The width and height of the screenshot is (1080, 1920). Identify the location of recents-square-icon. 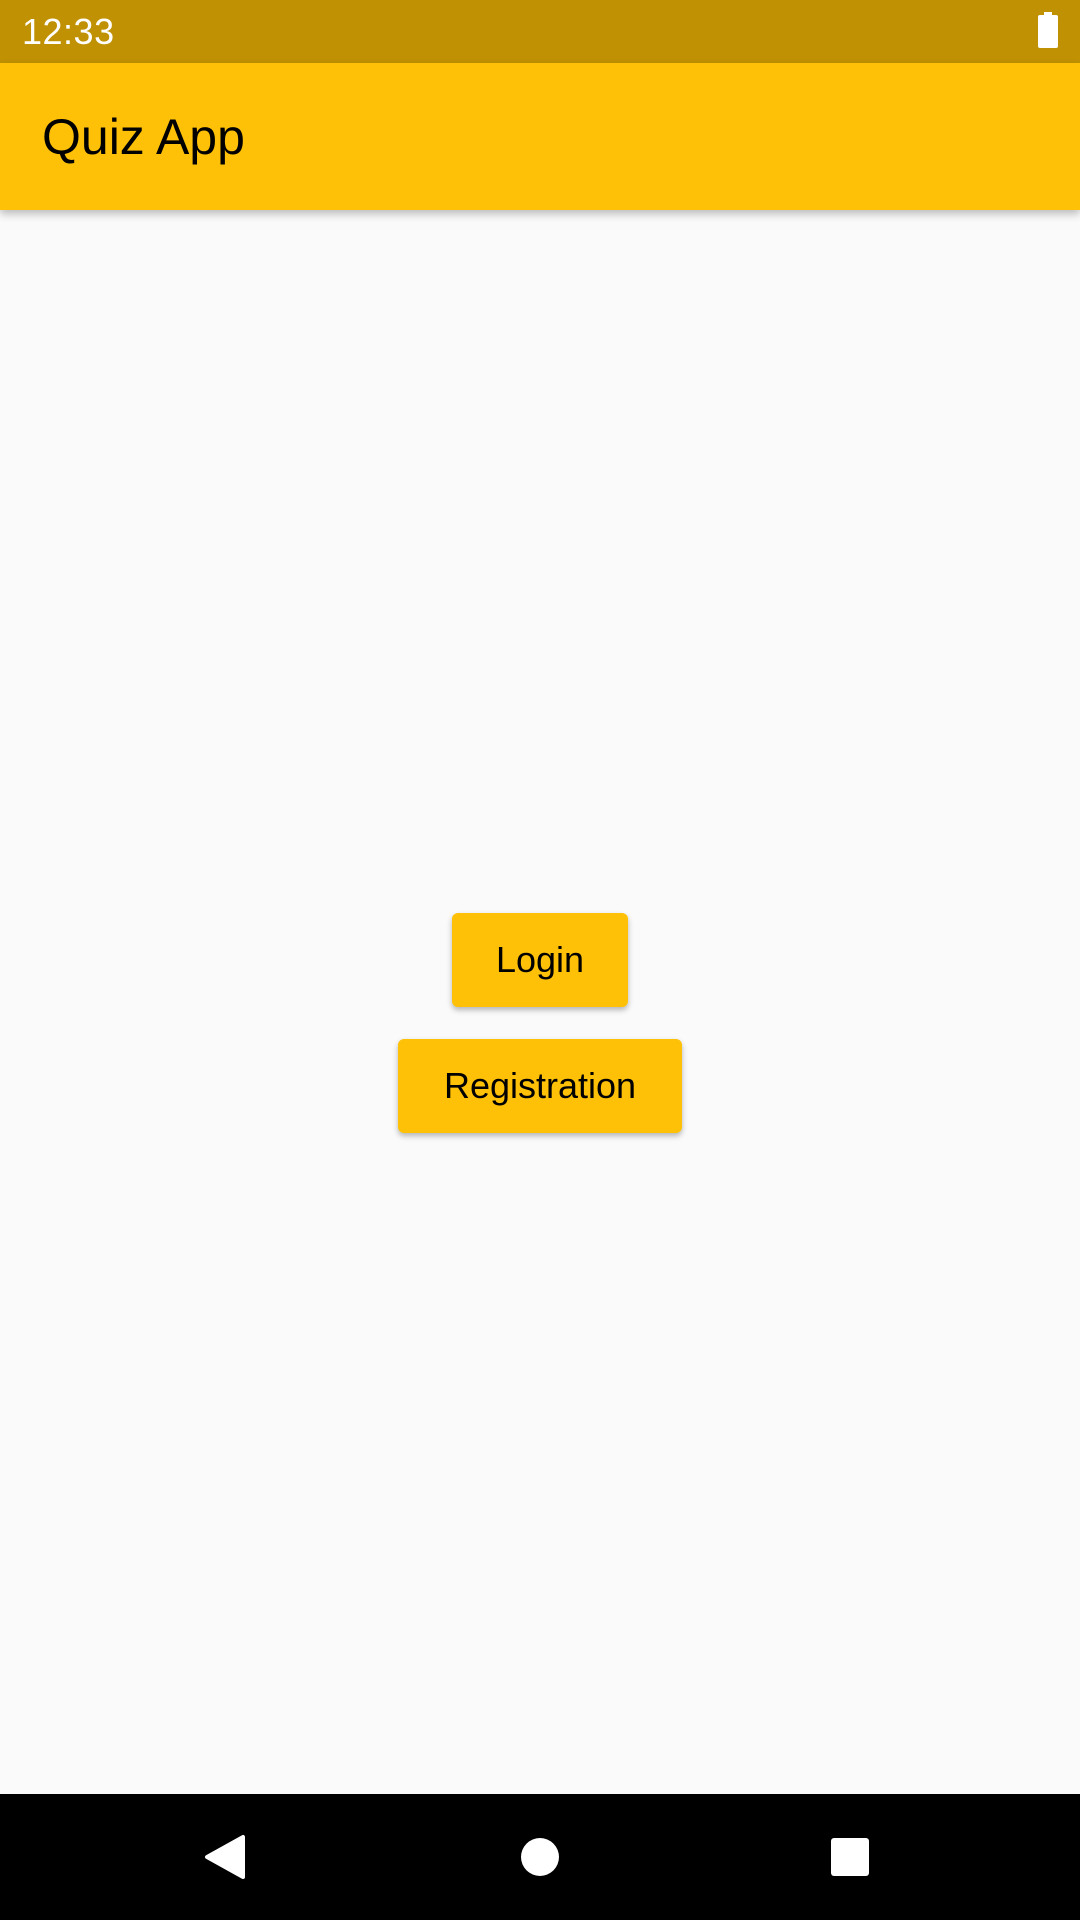
(850, 1857).